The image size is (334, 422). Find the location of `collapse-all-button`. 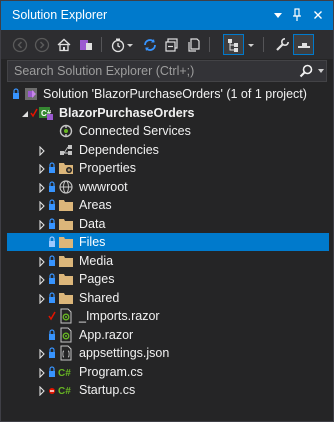

collapse-all-button is located at coordinates (171, 44).